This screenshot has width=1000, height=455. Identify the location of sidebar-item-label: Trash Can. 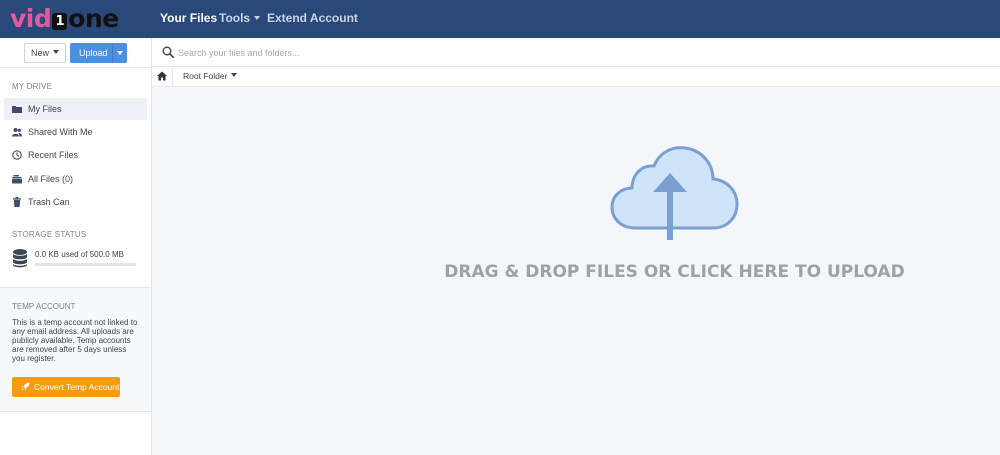
(49, 202).